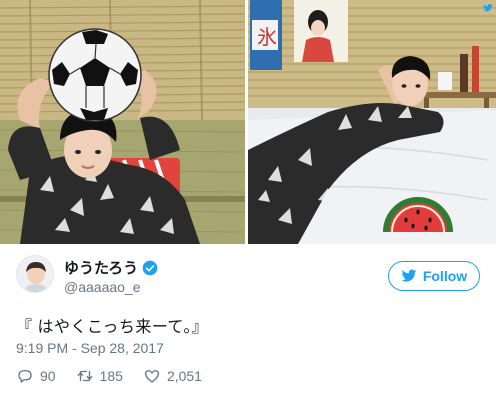 This screenshot has height=400, width=496. I want to click on display-name: ゆうたろう, so click(111, 267).